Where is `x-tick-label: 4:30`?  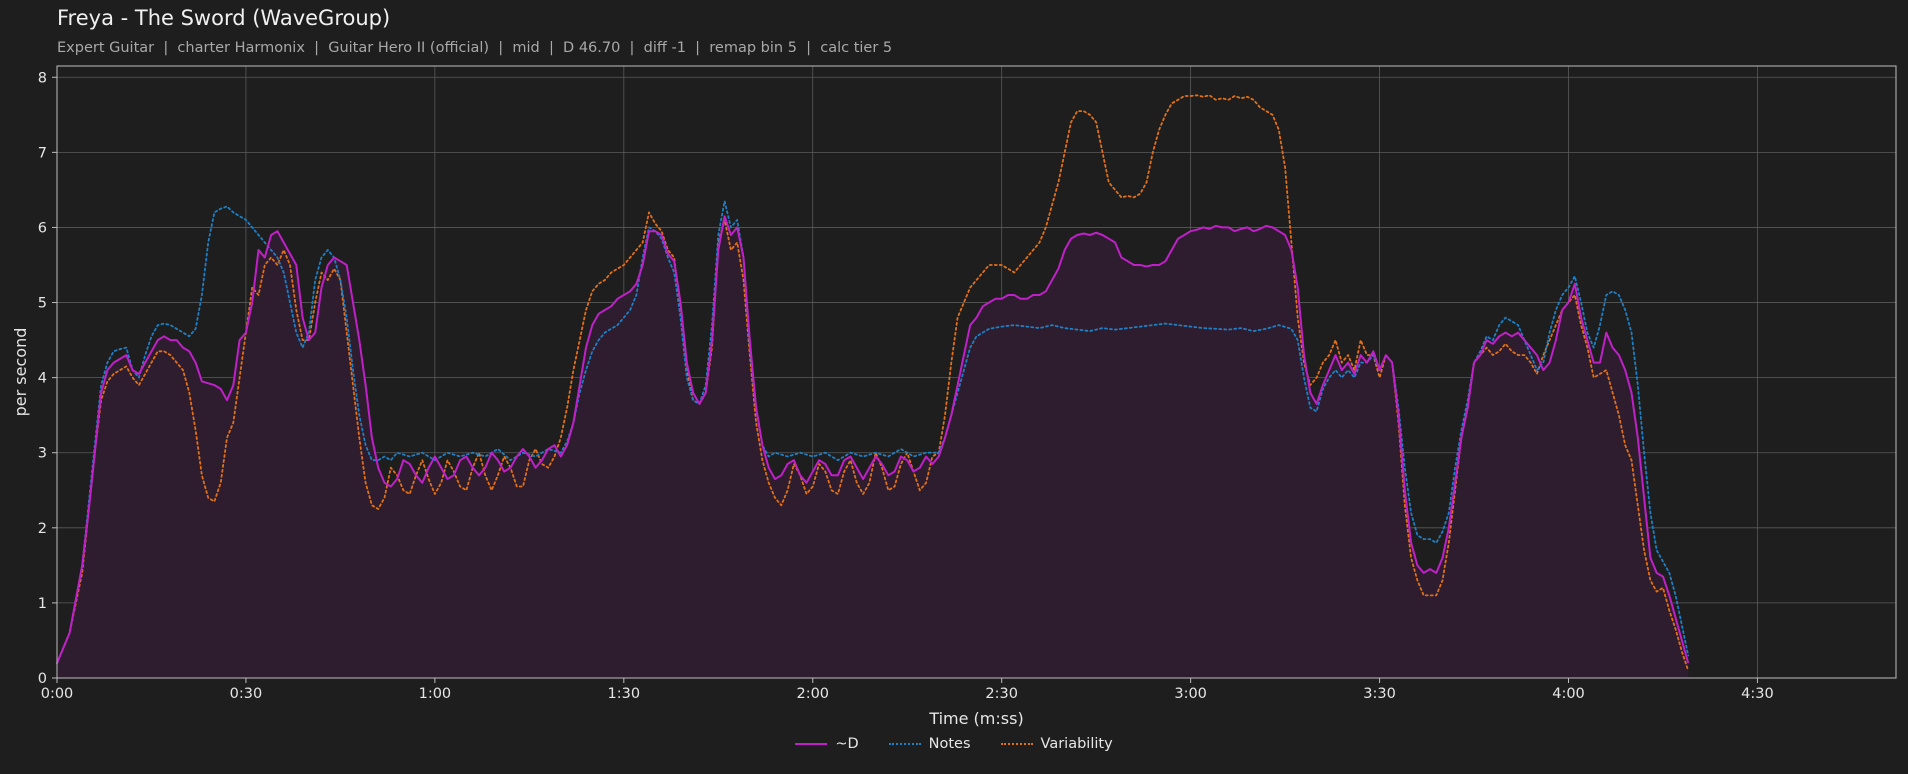 x-tick-label: 4:30 is located at coordinates (1757, 694).